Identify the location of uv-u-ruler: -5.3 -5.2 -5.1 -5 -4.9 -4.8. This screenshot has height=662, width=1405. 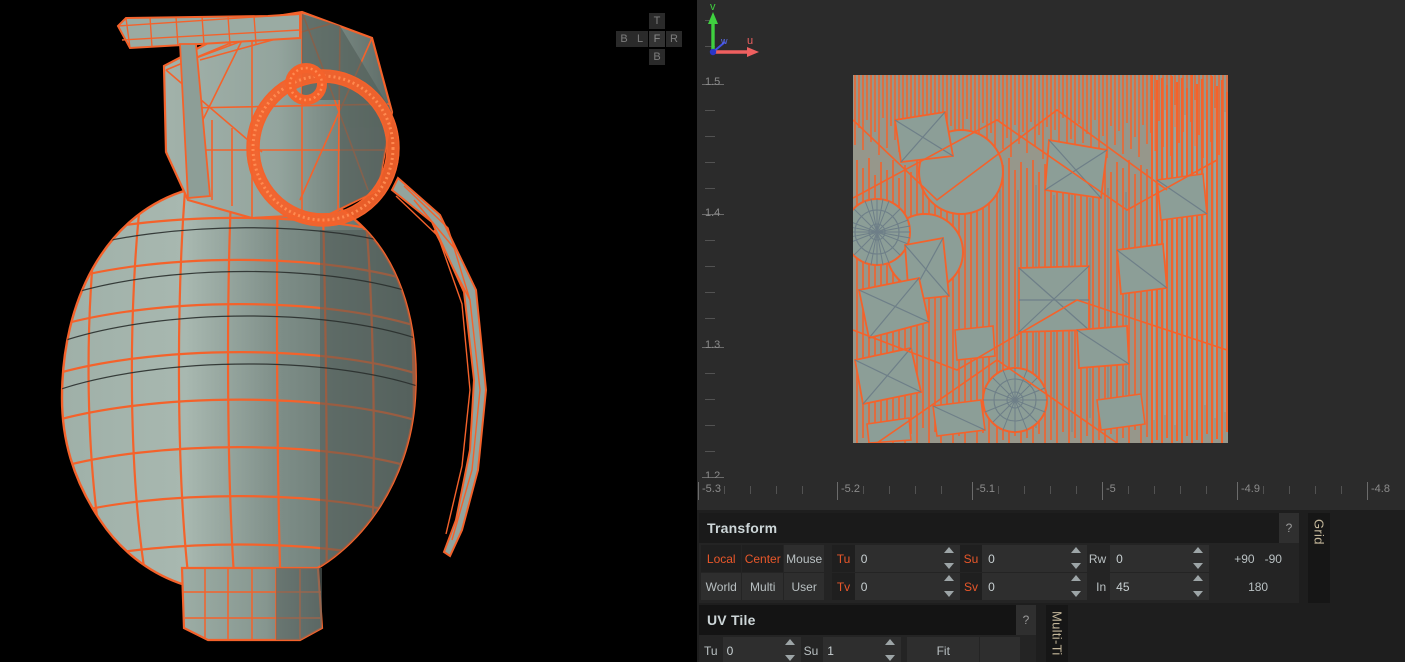
(1051, 494).